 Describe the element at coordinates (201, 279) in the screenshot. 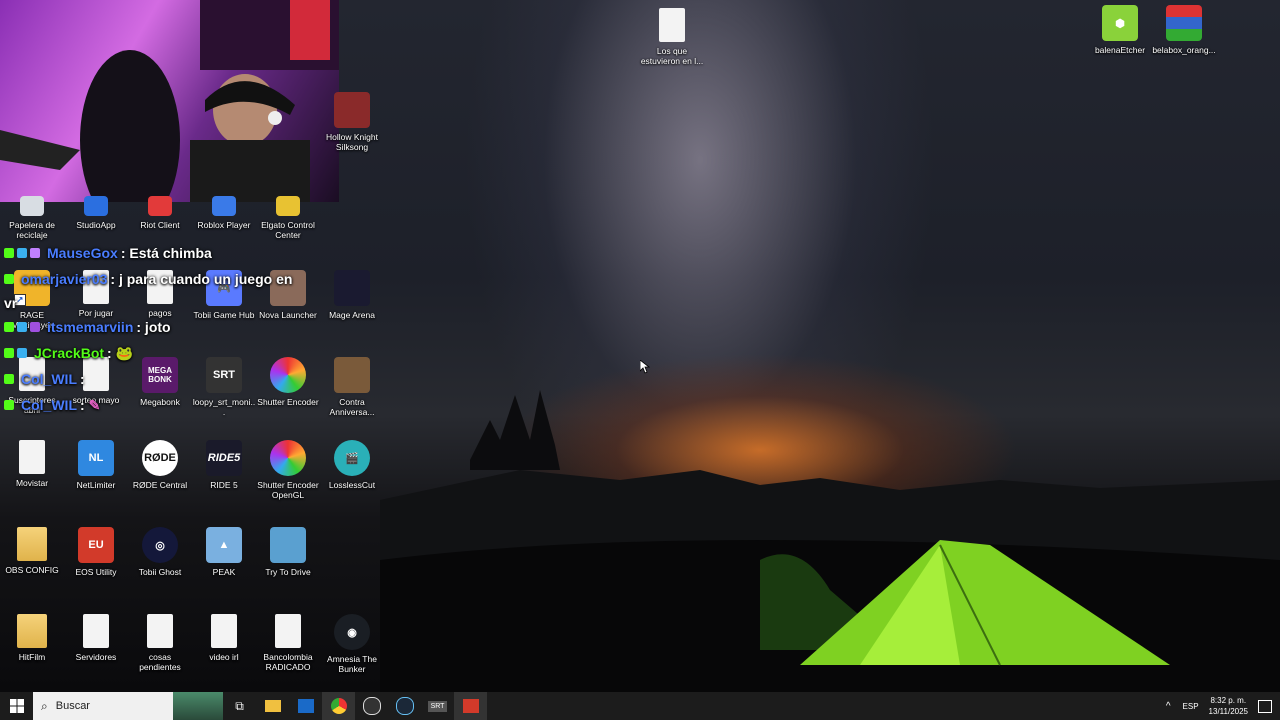

I see `chat-text: : j para cuando un juego en` at that location.